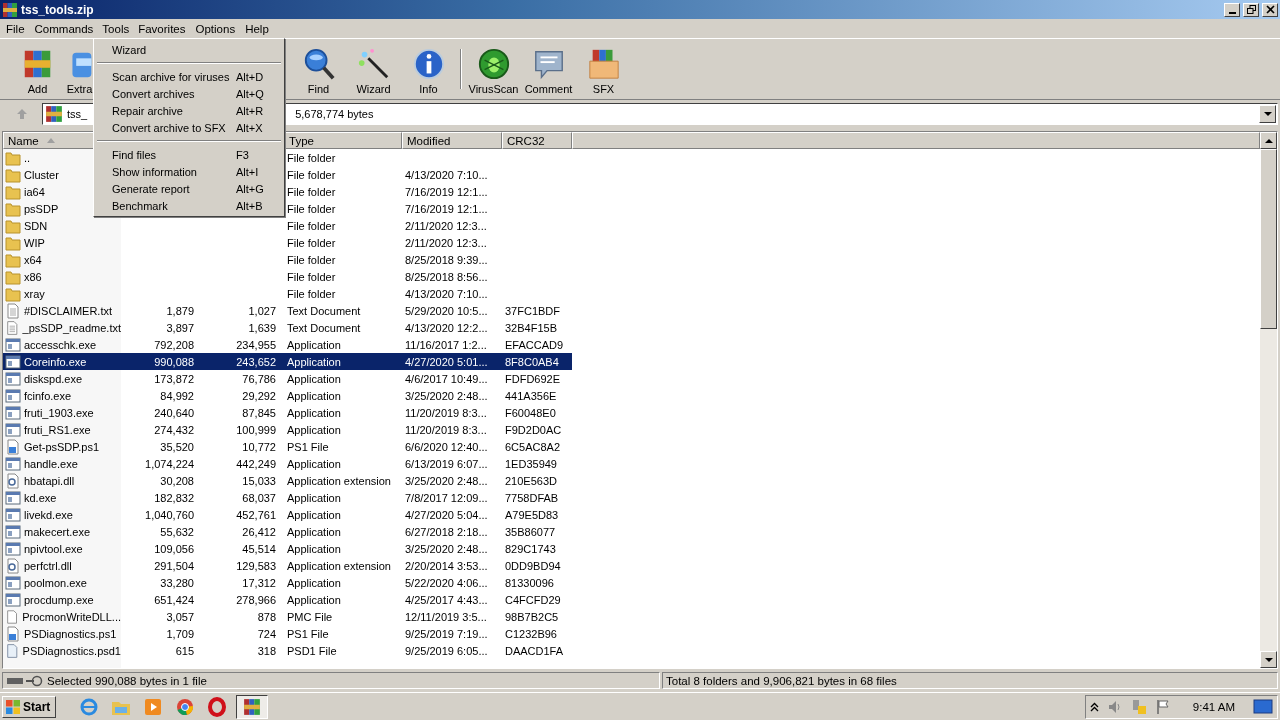 Image resolution: width=1280 pixels, height=720 pixels. What do you see at coordinates (27, 157) in the screenshot?
I see `file-name: ..` at bounding box center [27, 157].